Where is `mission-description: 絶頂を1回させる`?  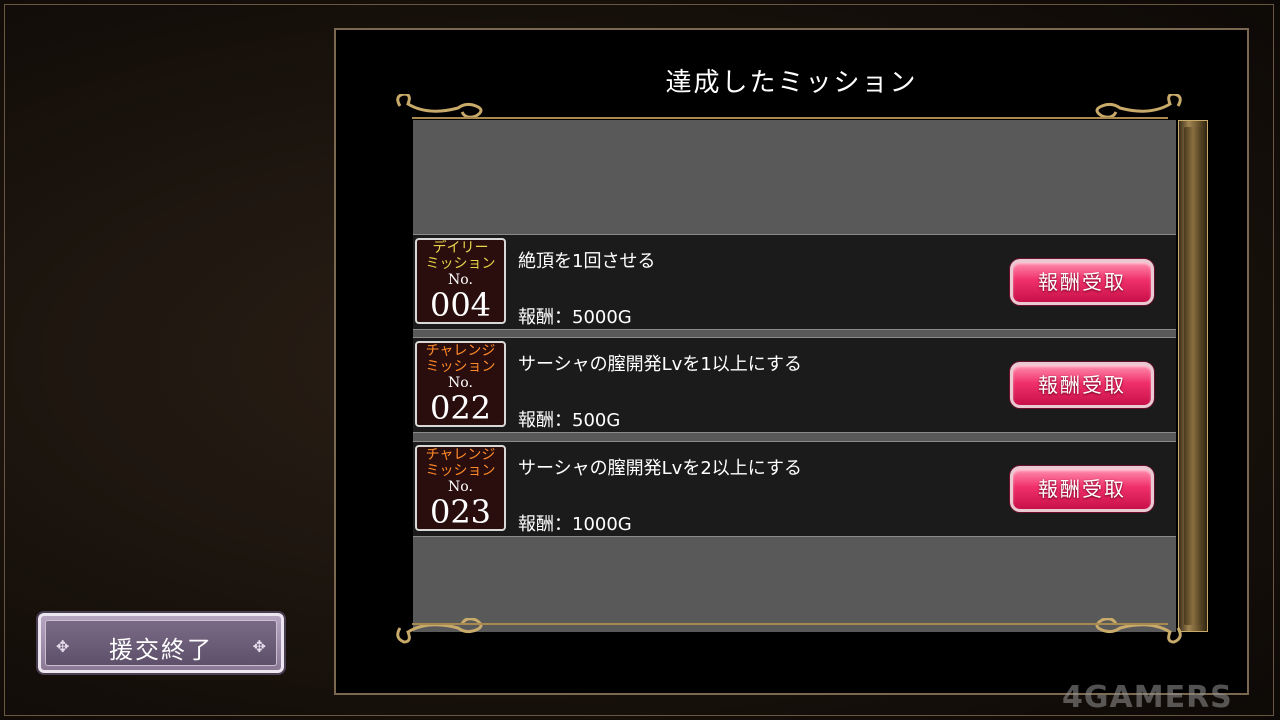 mission-description: 絶頂を1回させる is located at coordinates (587, 261).